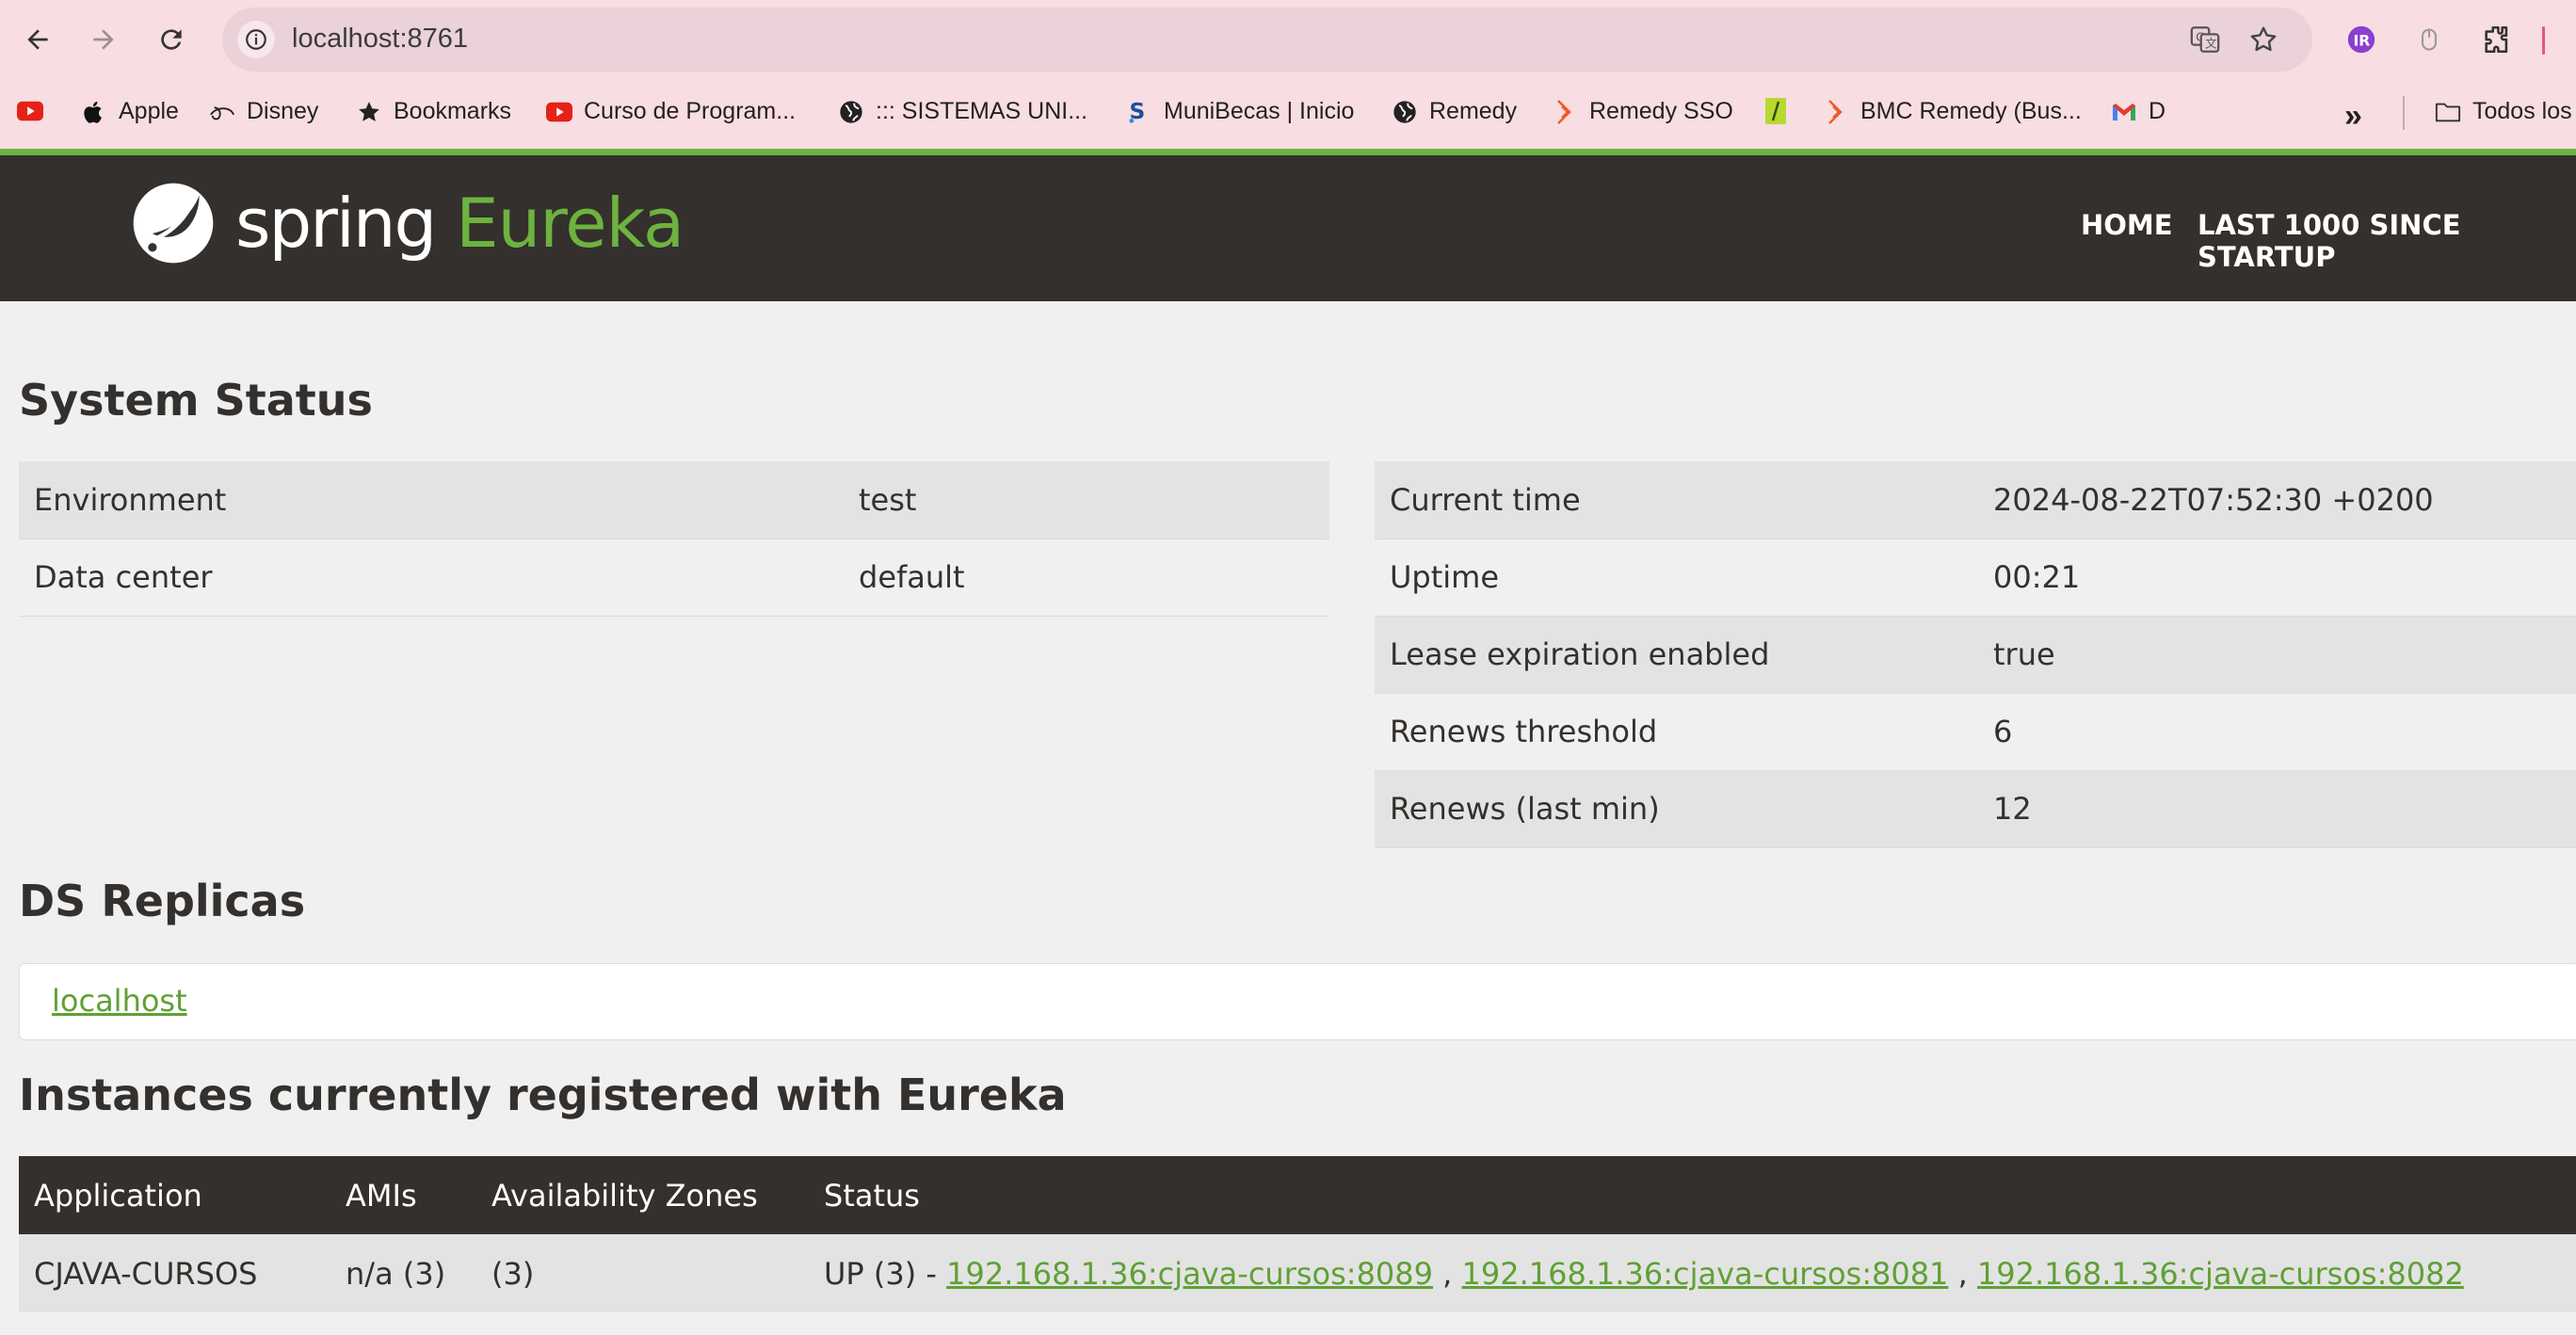  I want to click on column-header: Application, so click(174, 1195).